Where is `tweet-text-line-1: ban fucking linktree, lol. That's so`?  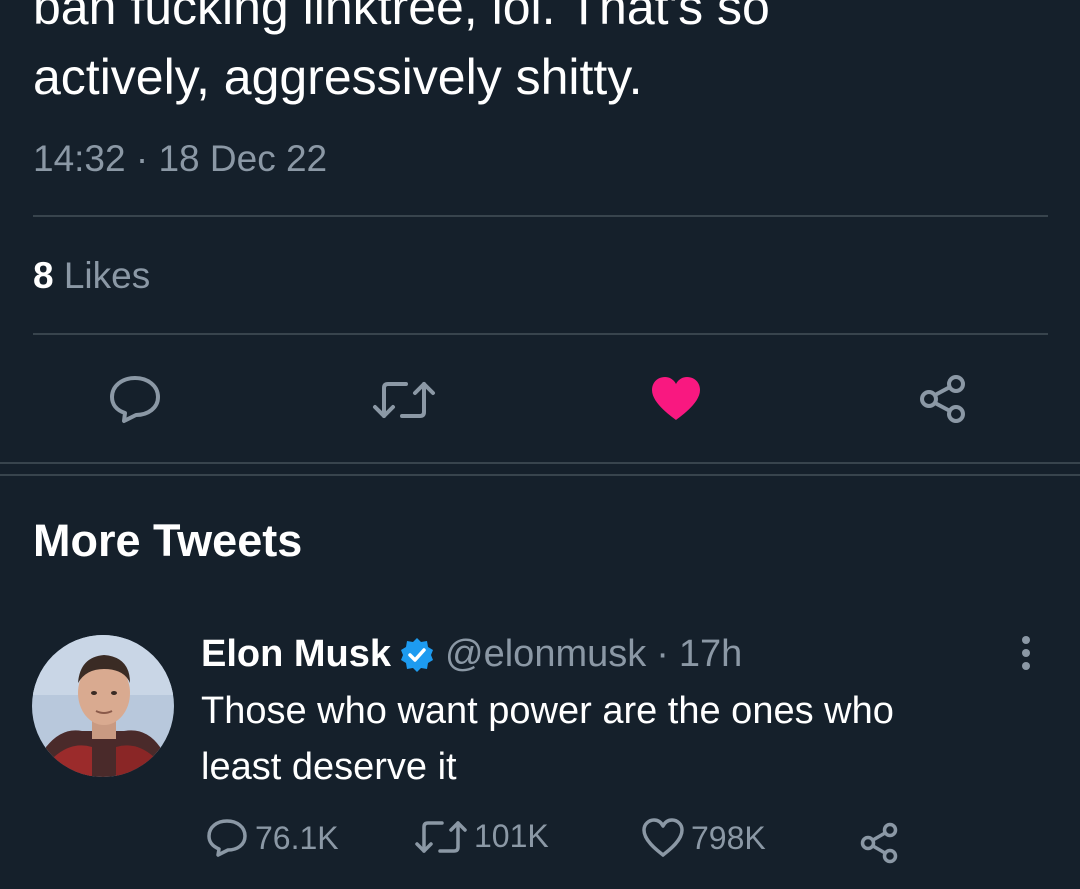 tweet-text-line-1: ban fucking linktree, lol. That's so is located at coordinates (401, 17).